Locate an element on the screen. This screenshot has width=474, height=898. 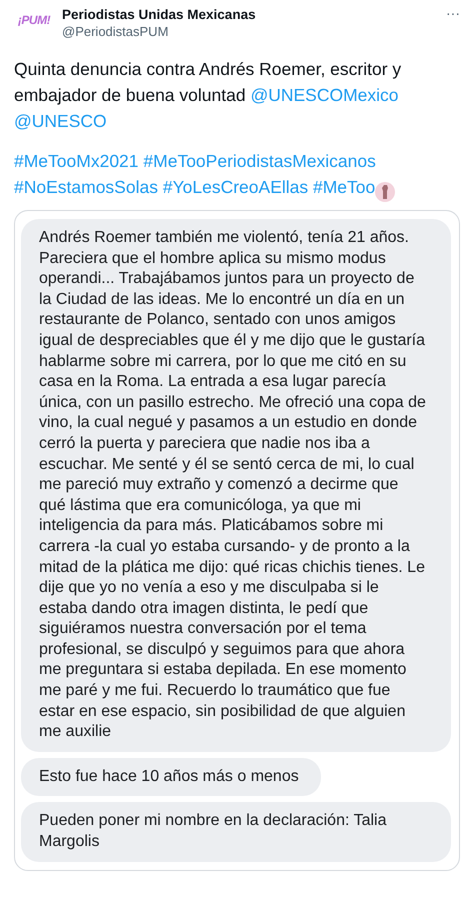
hashtag-link: #MeTooPeriodistasMexicanos is located at coordinates (259, 161).